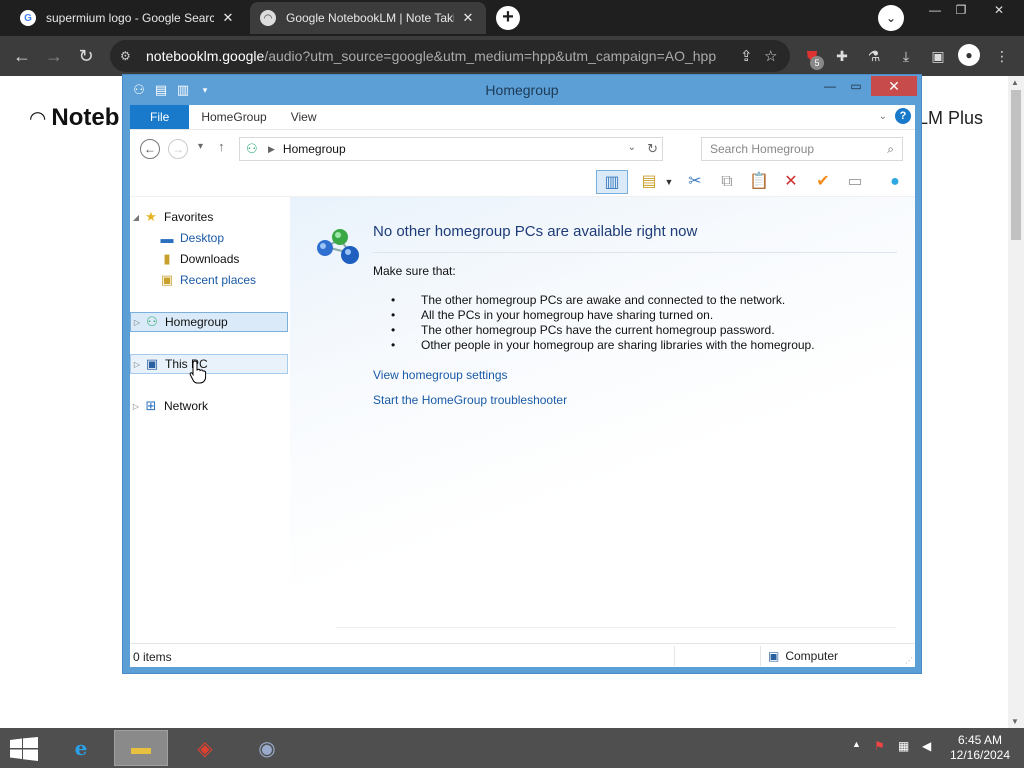 The height and width of the screenshot is (768, 1024). What do you see at coordinates (141, 748) in the screenshot?
I see `file-explorer-taskbar-icon: ▬` at bounding box center [141, 748].